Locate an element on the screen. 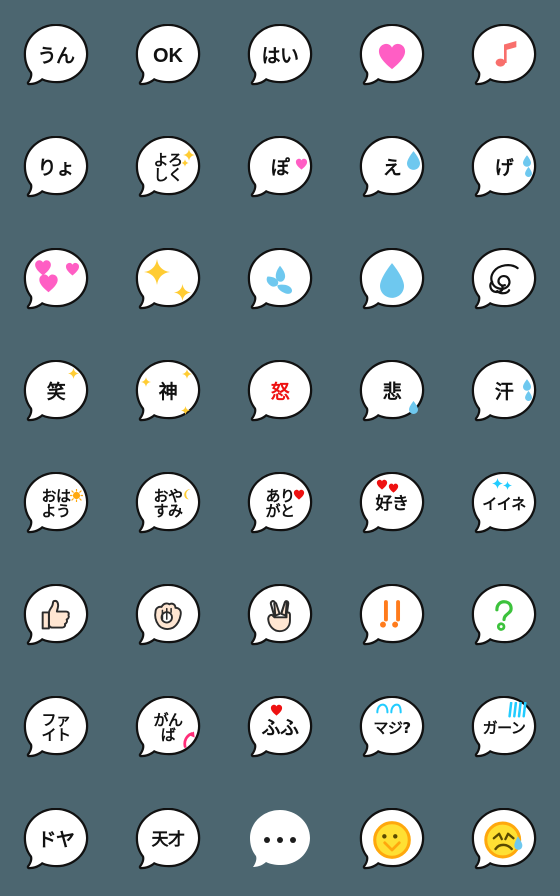 This screenshot has height=896, width=560. sticker-maji: マジ? is located at coordinates (392, 728).